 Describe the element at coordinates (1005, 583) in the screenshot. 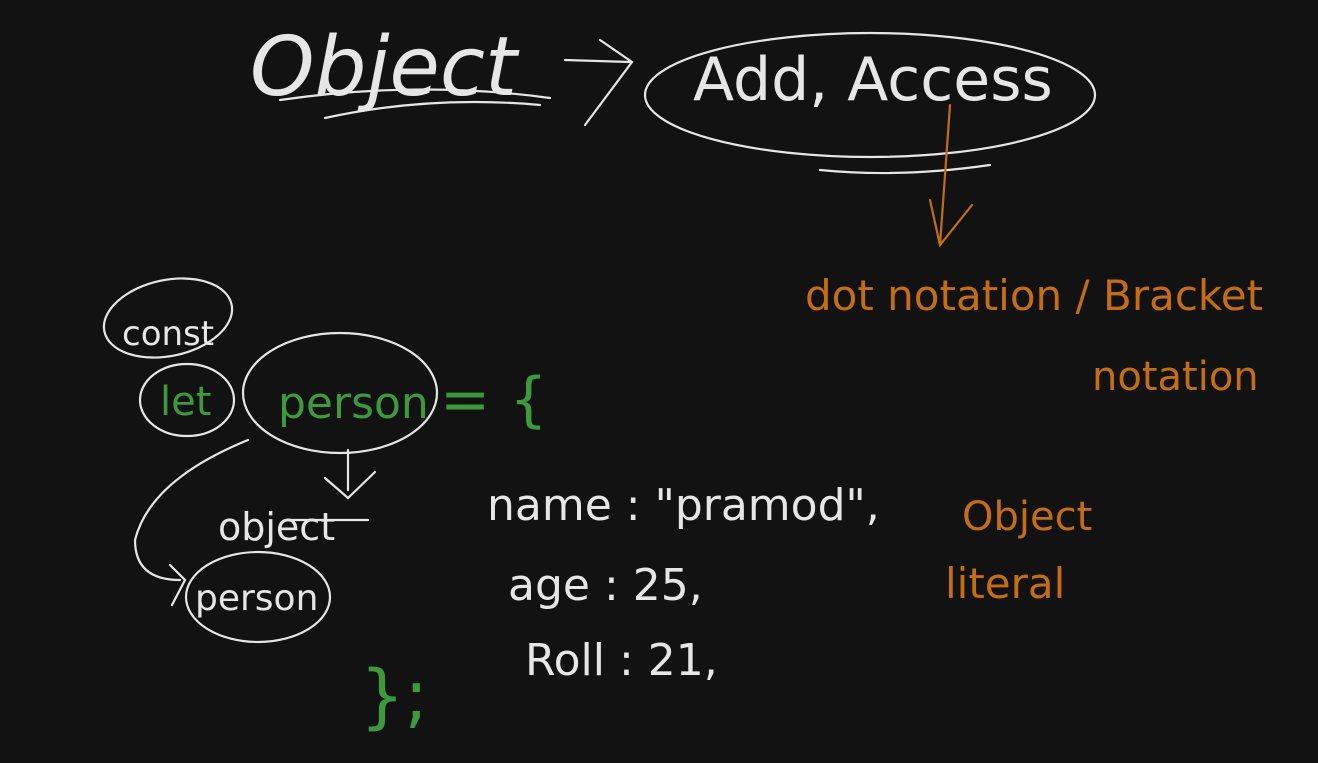

I see `object-literal-line2: literal` at that location.